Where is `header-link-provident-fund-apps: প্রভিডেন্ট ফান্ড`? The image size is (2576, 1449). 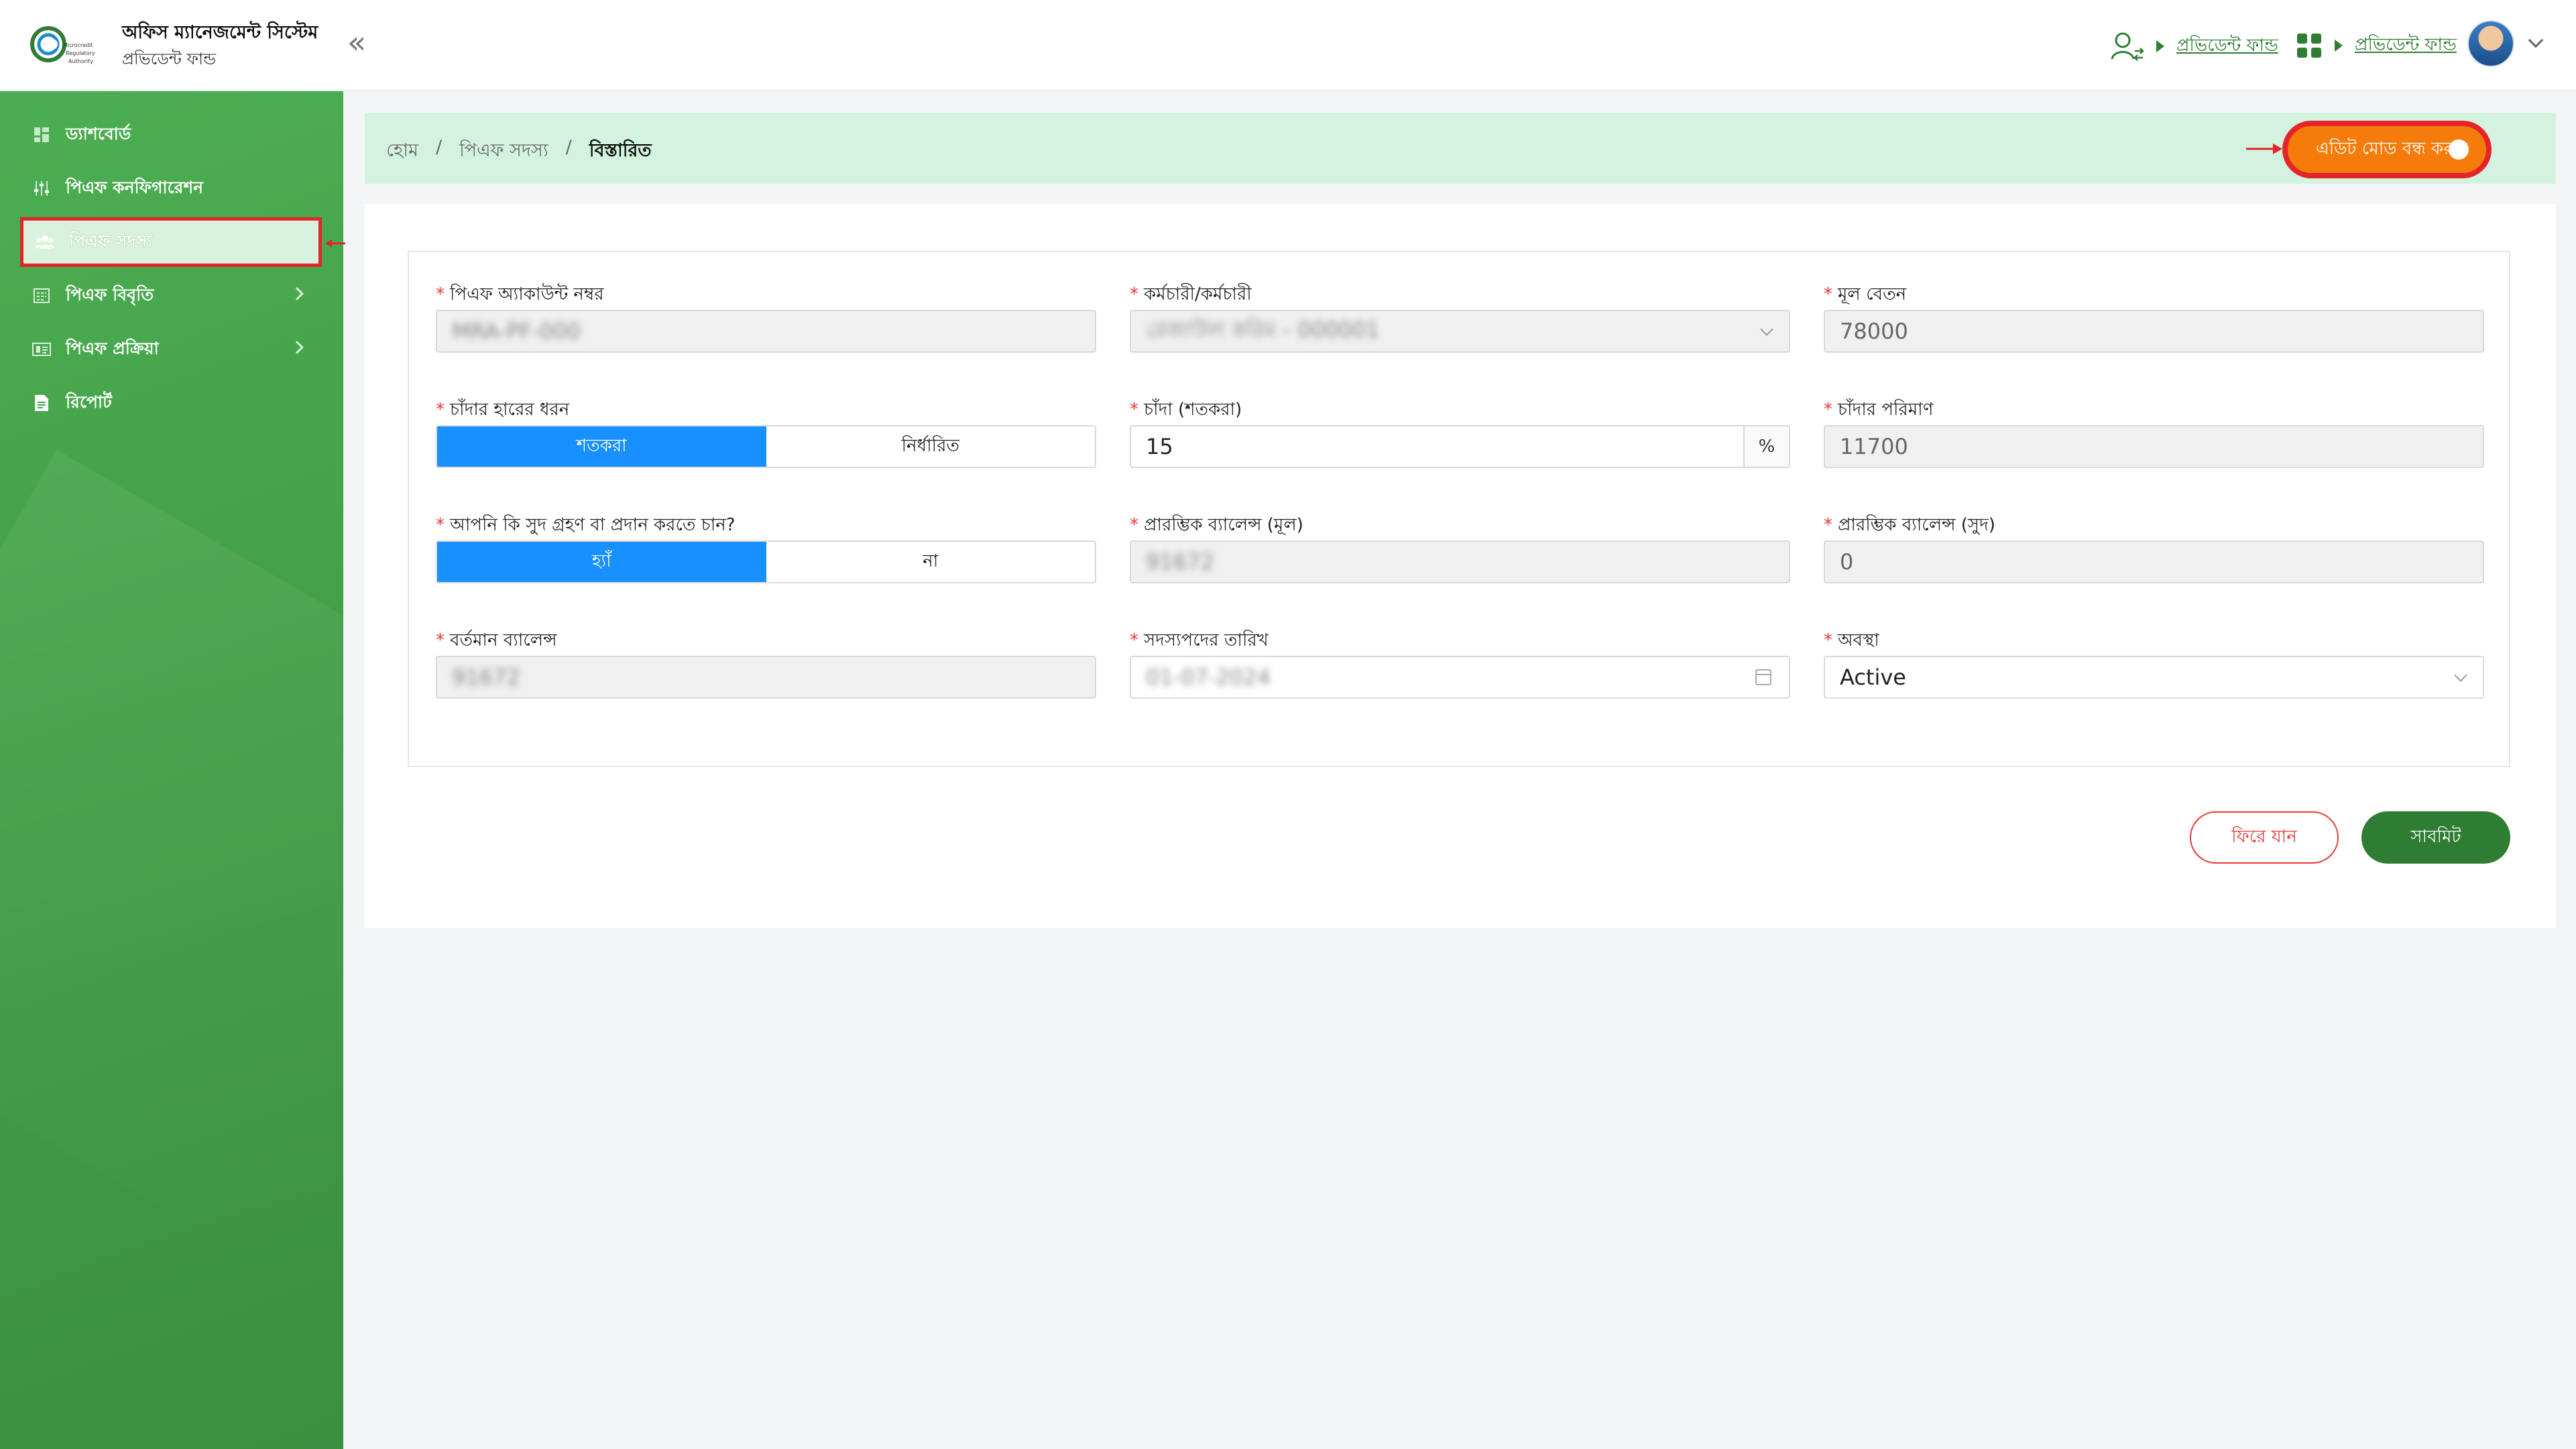
header-link-provident-fund-apps: প্রভিডেন্ট ফান্ড is located at coordinates (2376, 46).